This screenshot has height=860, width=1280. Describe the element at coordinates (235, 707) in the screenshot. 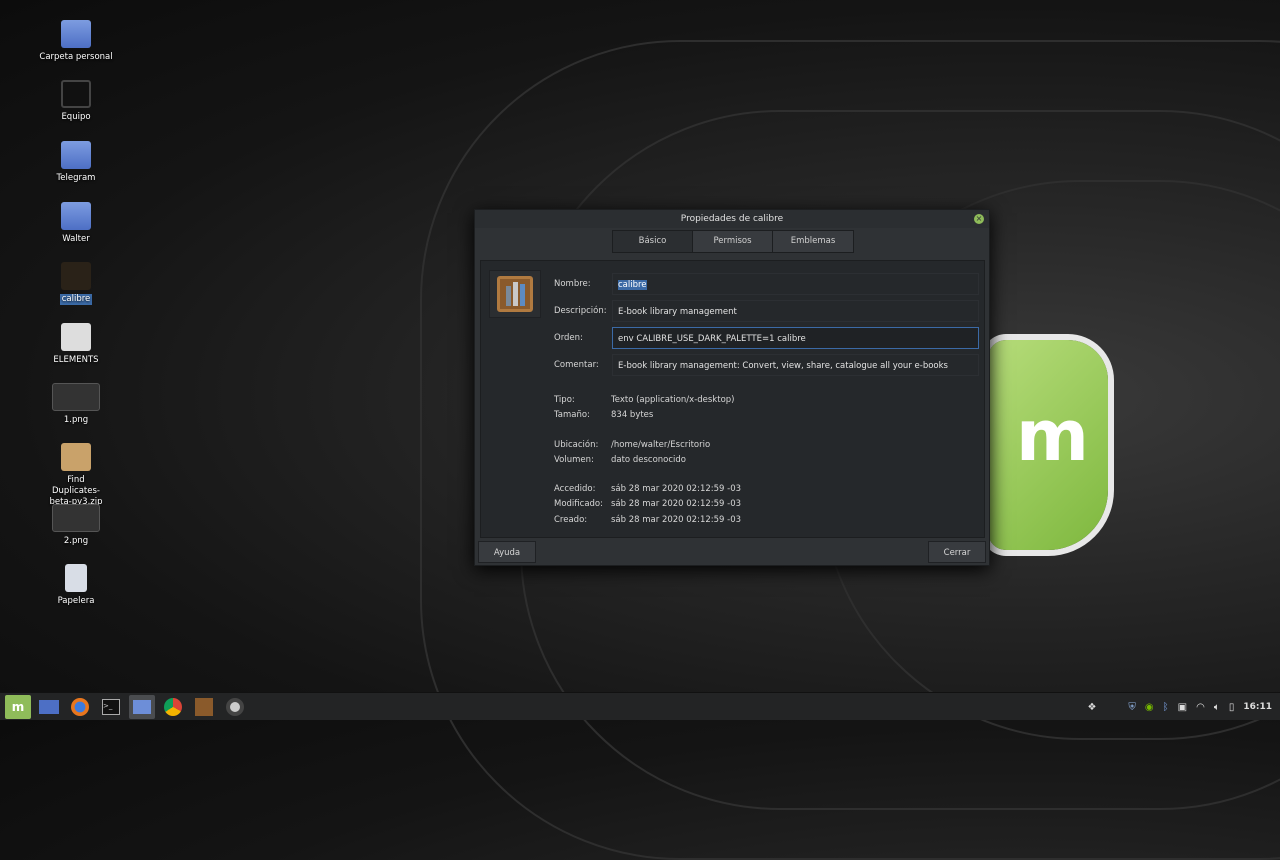

I see `camera-app-icon` at that location.